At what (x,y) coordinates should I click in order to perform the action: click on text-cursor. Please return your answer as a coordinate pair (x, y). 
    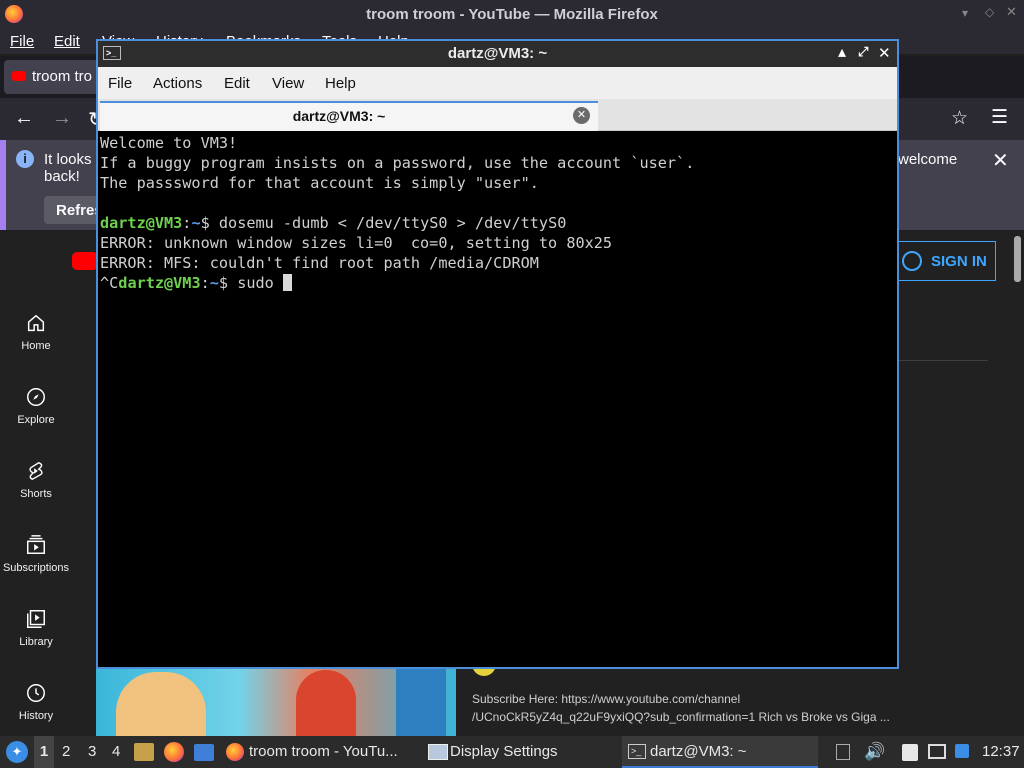
    Looking at the image, I should click on (287, 282).